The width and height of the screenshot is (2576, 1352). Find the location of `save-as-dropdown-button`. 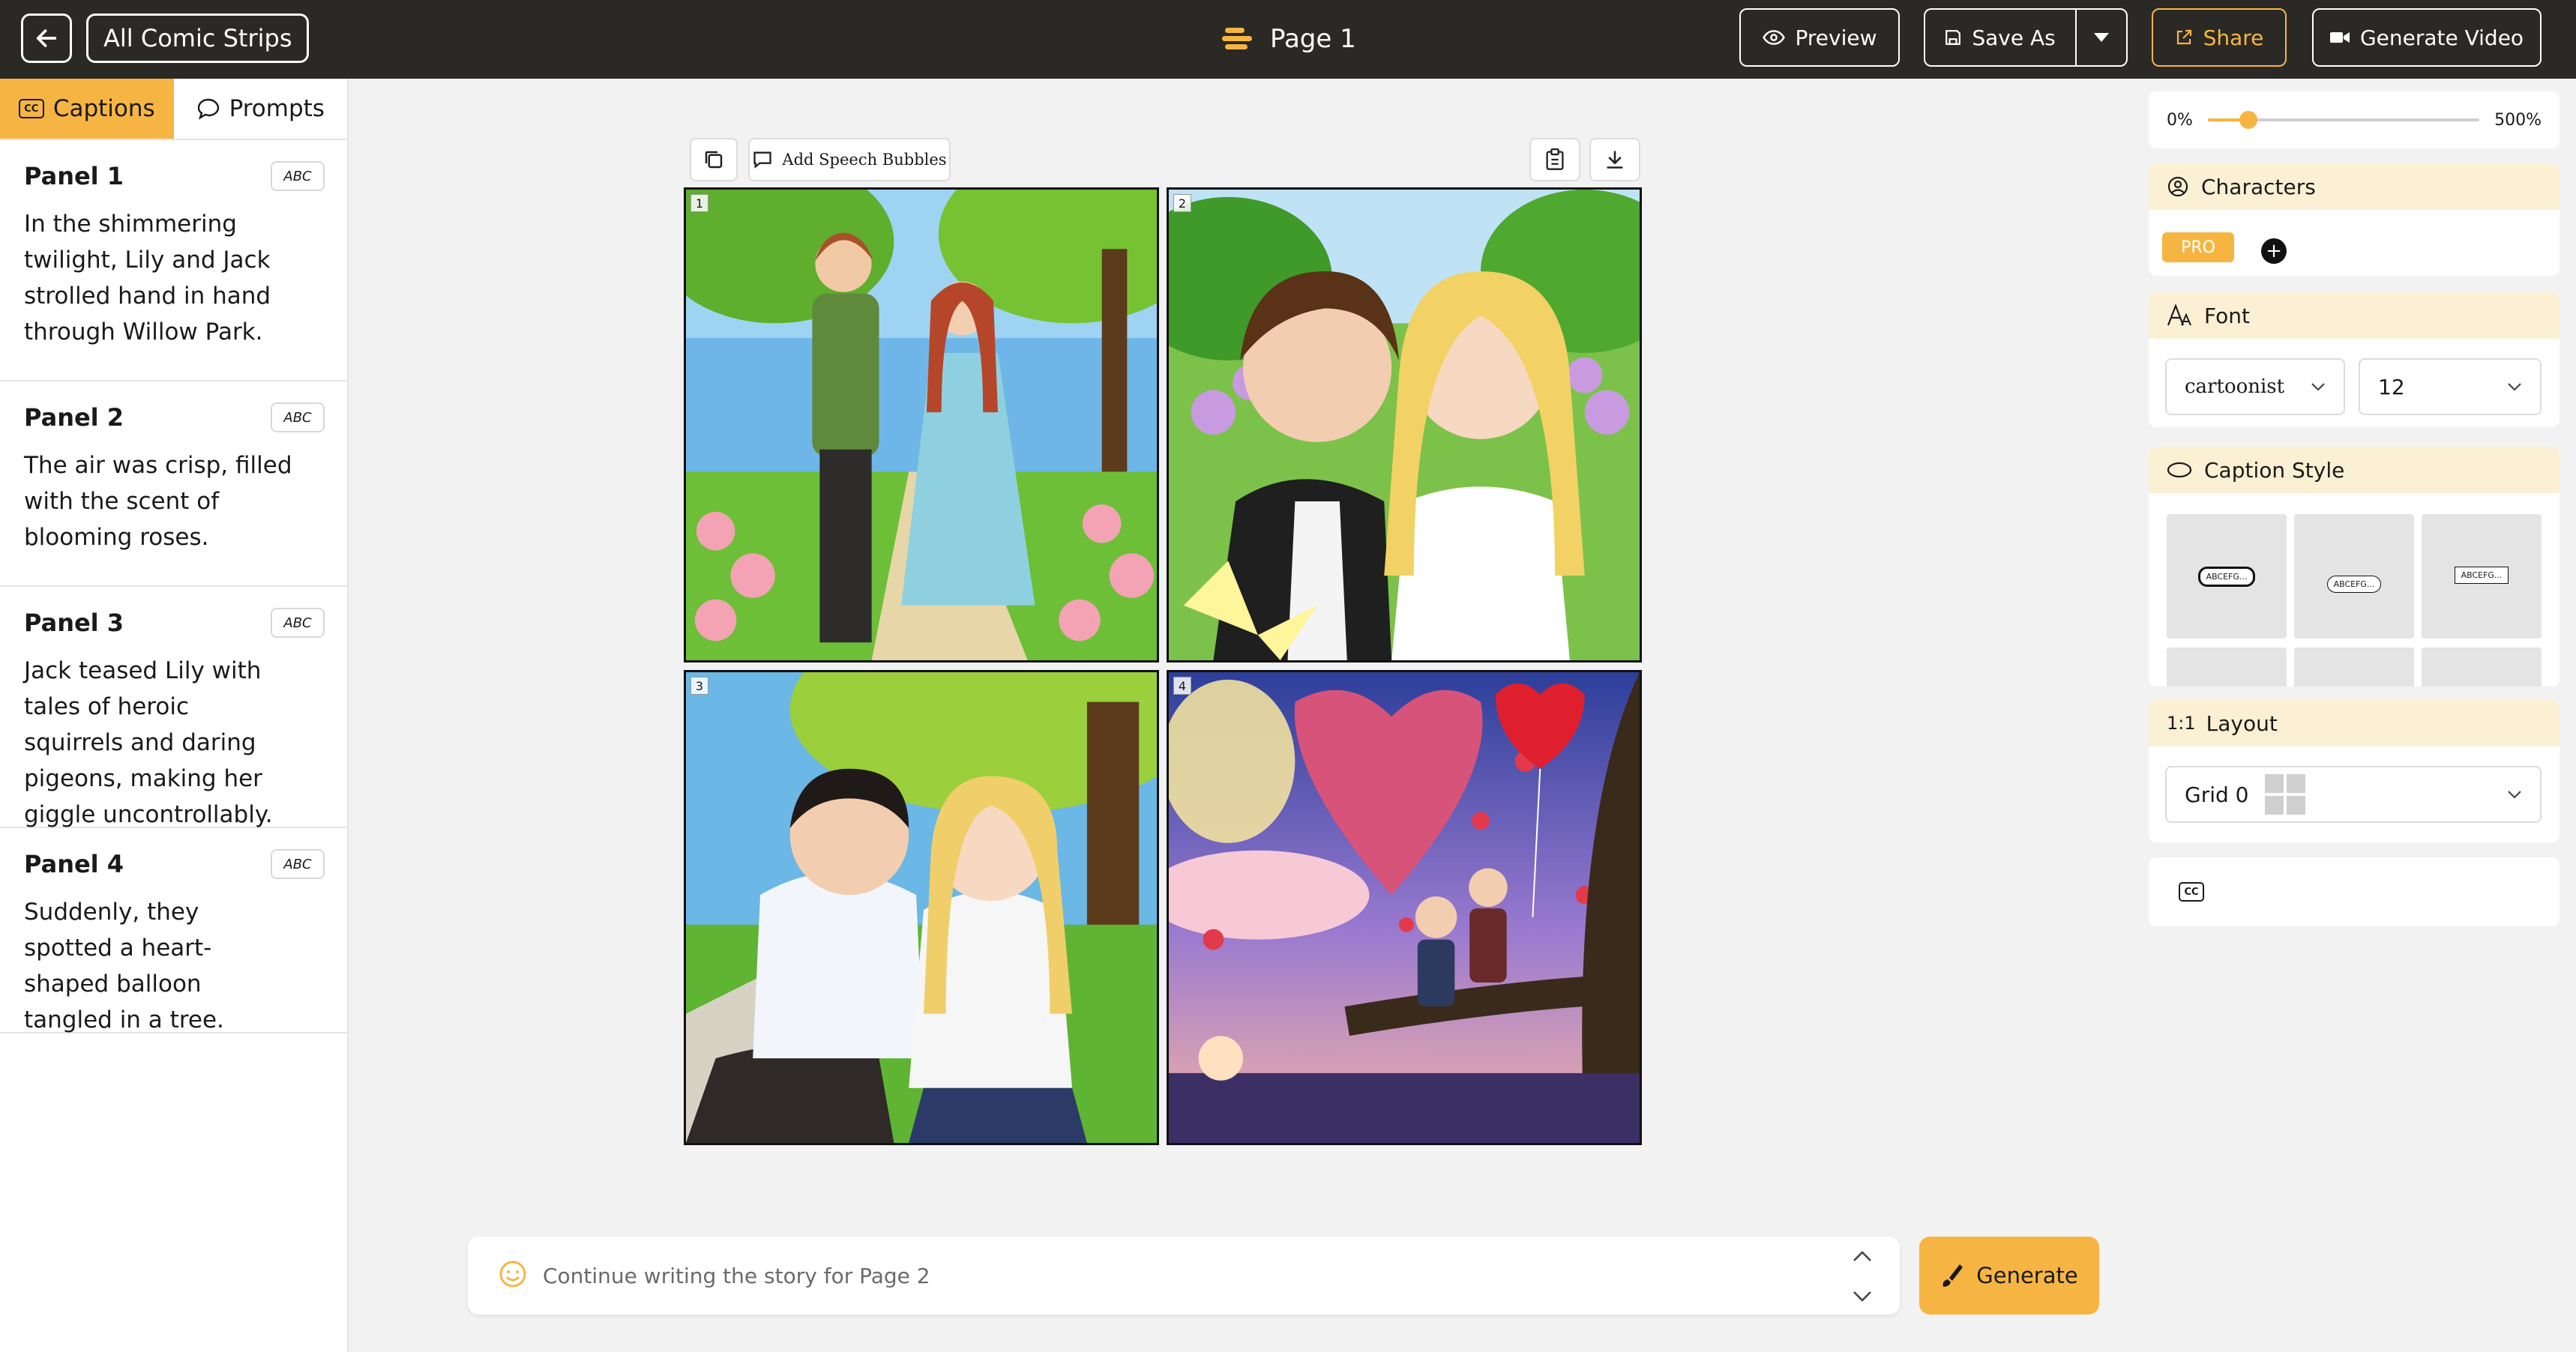

save-as-dropdown-button is located at coordinates (2101, 37).